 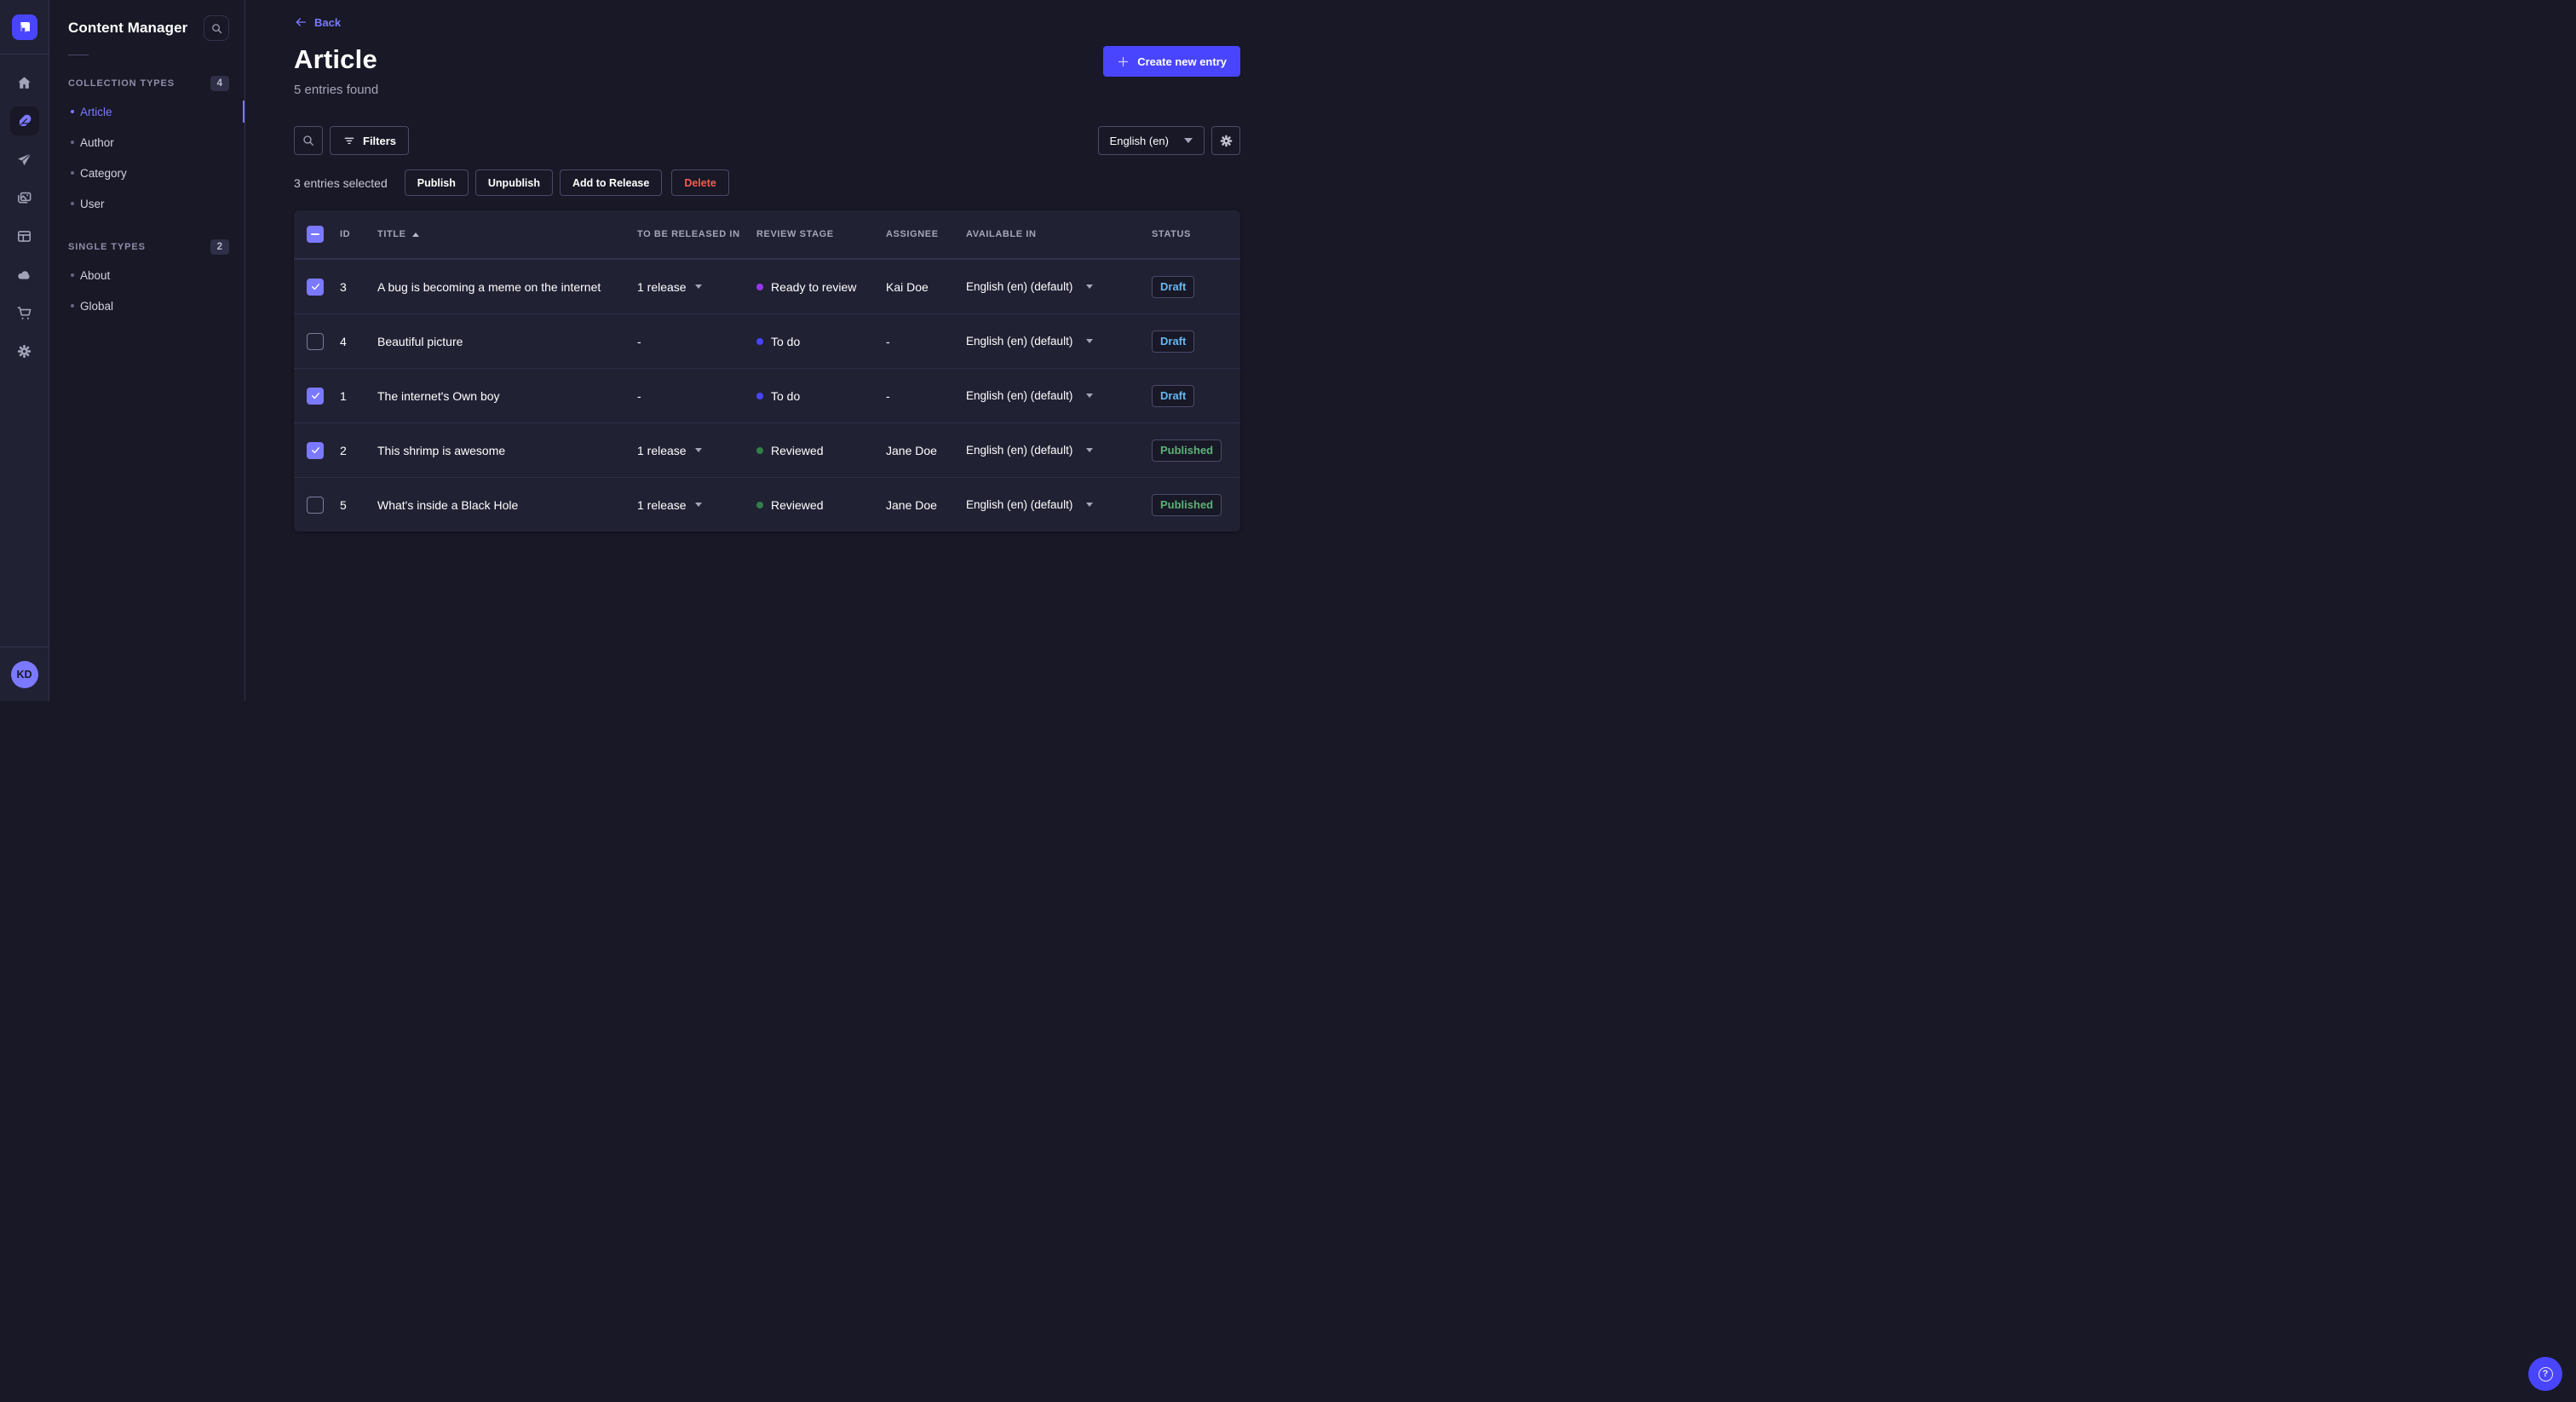 What do you see at coordinates (359, 234) in the screenshot?
I see `column-header-id: ID` at bounding box center [359, 234].